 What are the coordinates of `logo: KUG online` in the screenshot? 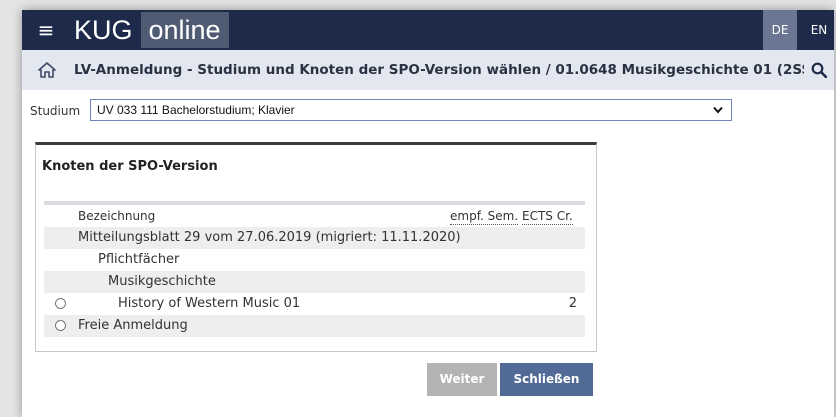 It's located at (148, 30).